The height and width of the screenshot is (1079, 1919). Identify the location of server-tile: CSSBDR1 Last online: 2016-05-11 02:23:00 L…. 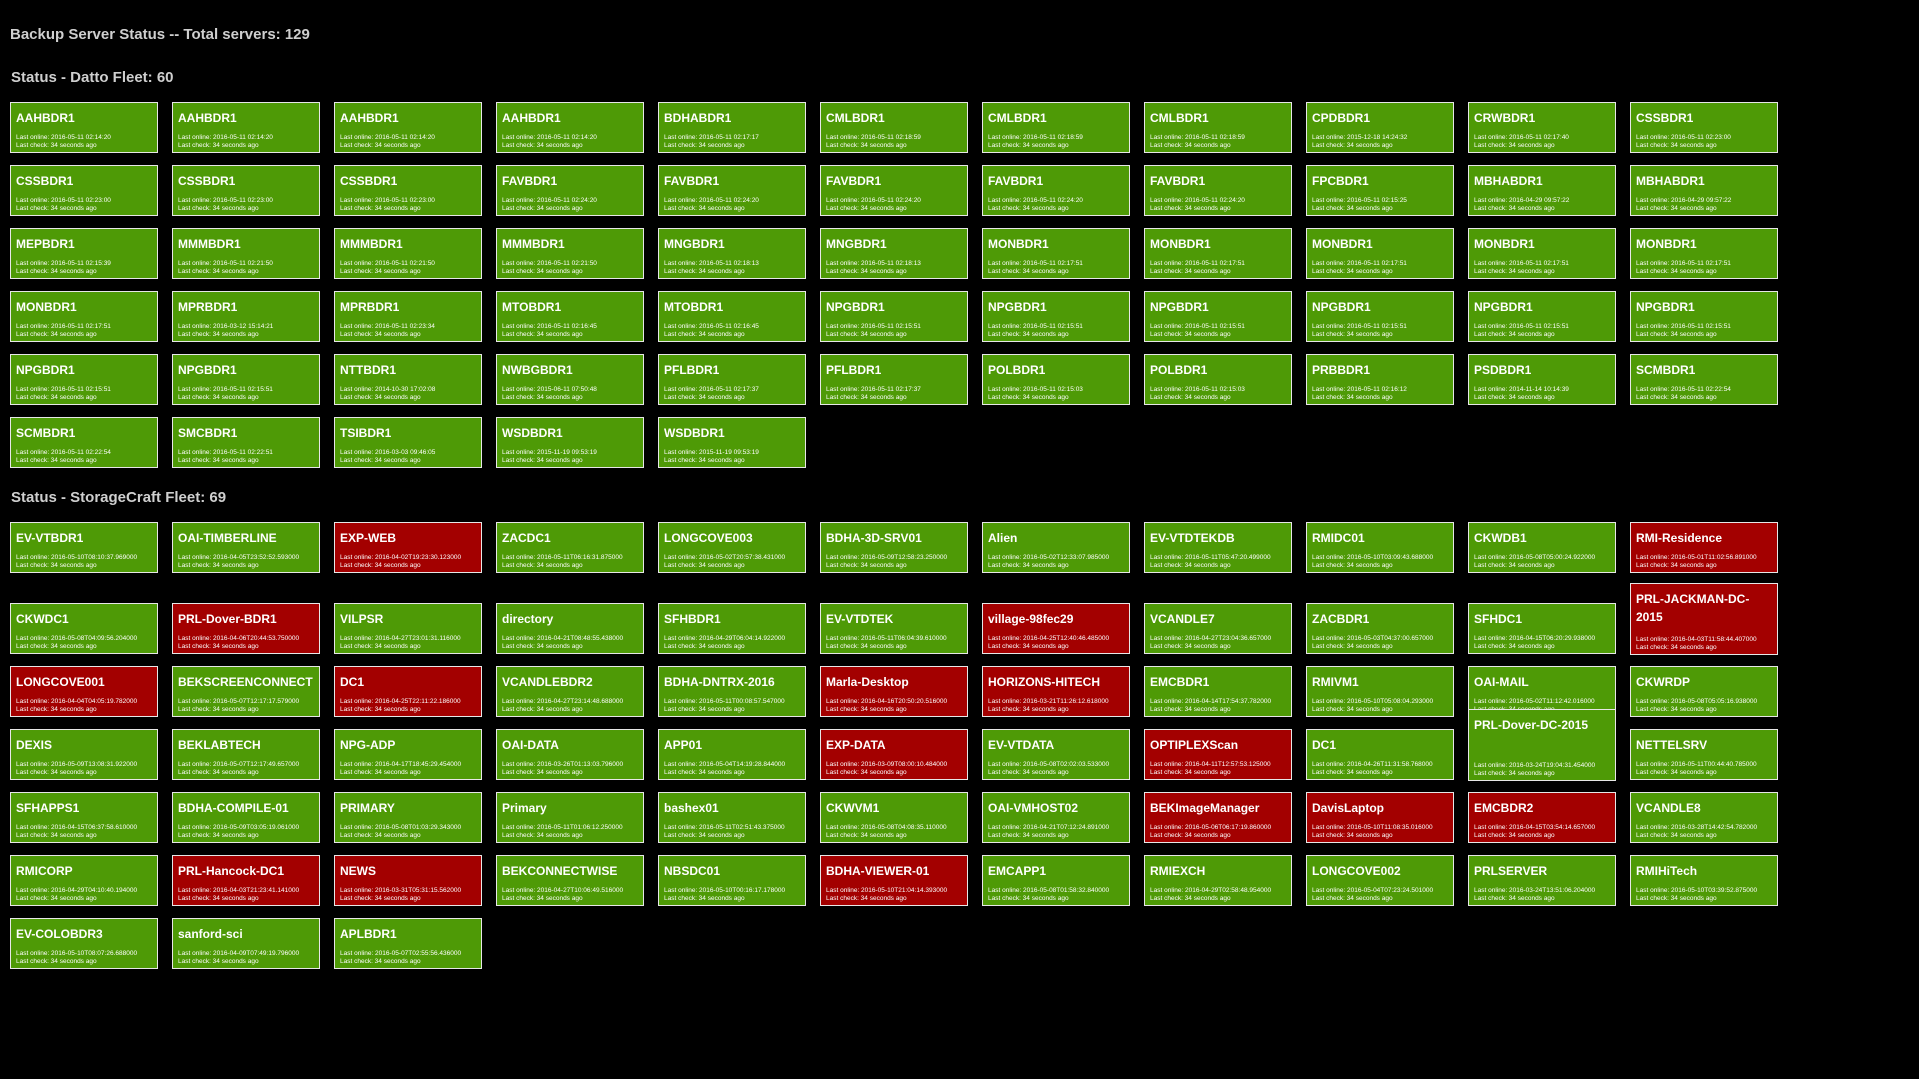
(1704, 127).